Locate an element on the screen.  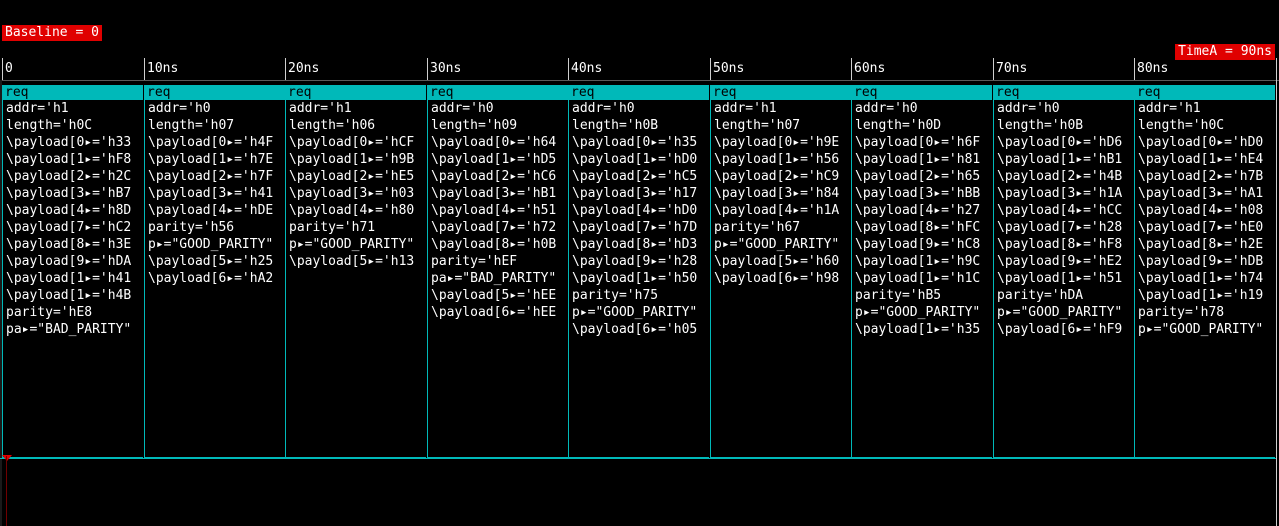
field-value: addr='h0 is located at coordinates (462, 108).